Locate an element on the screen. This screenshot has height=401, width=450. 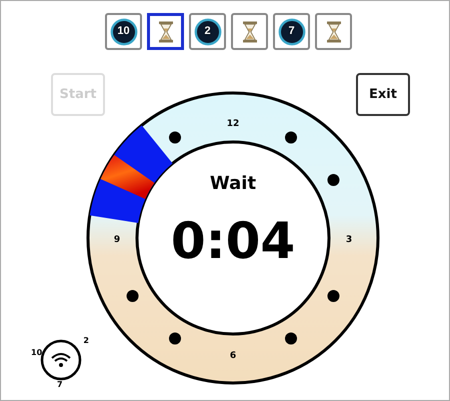
hour-label: 9 is located at coordinates (117, 240).